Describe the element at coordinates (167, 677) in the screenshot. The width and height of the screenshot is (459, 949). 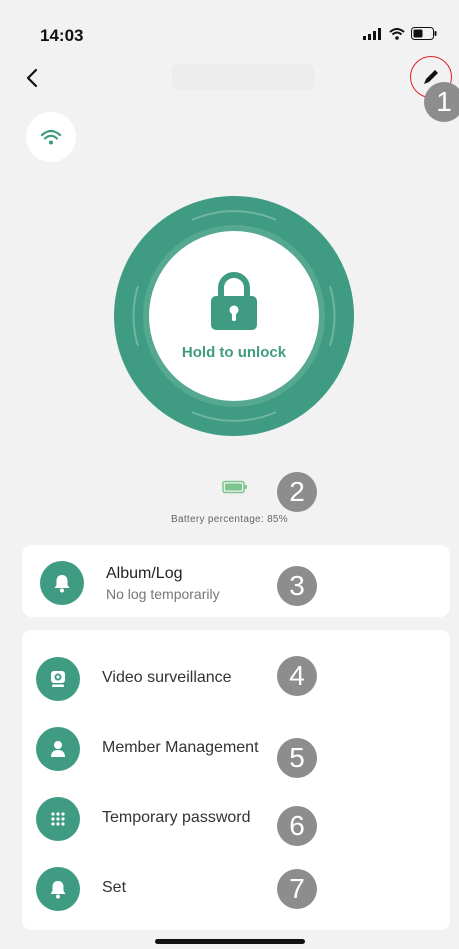
I see `menu-item-label: Video surveillance` at that location.